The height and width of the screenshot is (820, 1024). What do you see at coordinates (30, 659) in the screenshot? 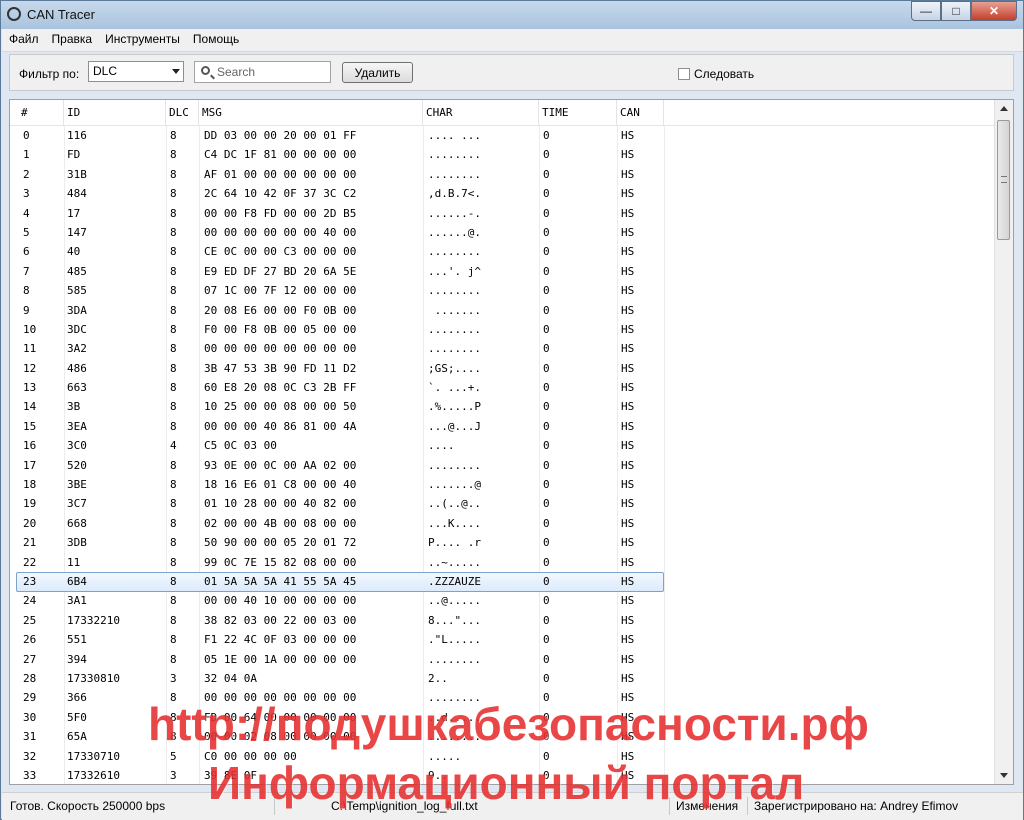
I see `cell-index: 27` at bounding box center [30, 659].